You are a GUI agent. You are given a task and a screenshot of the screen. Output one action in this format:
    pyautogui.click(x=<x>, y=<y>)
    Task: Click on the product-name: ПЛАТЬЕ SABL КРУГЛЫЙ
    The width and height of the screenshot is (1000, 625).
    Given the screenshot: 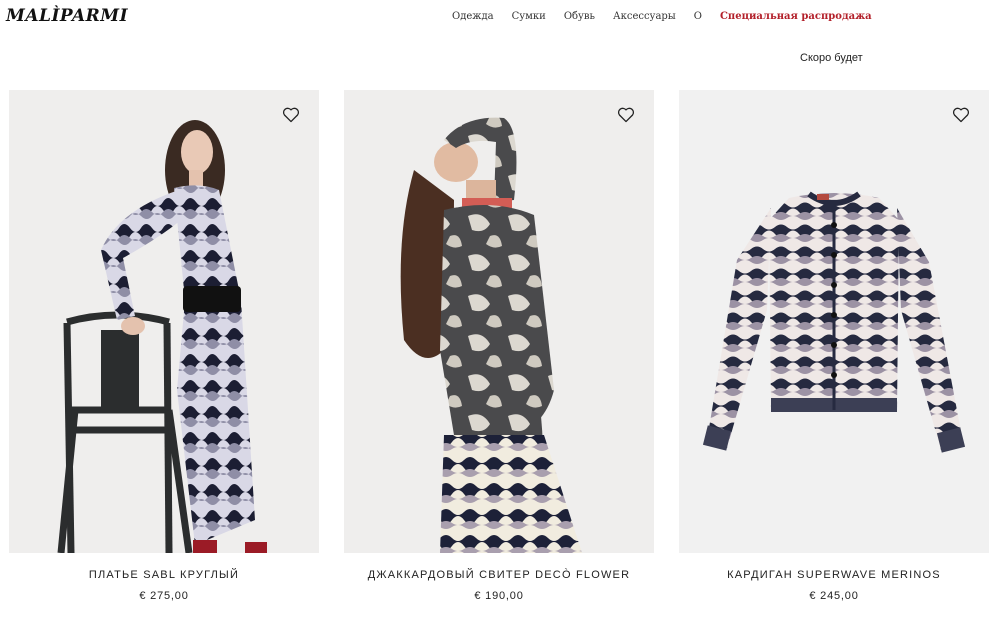 What is the action you would take?
    pyautogui.click(x=164, y=575)
    